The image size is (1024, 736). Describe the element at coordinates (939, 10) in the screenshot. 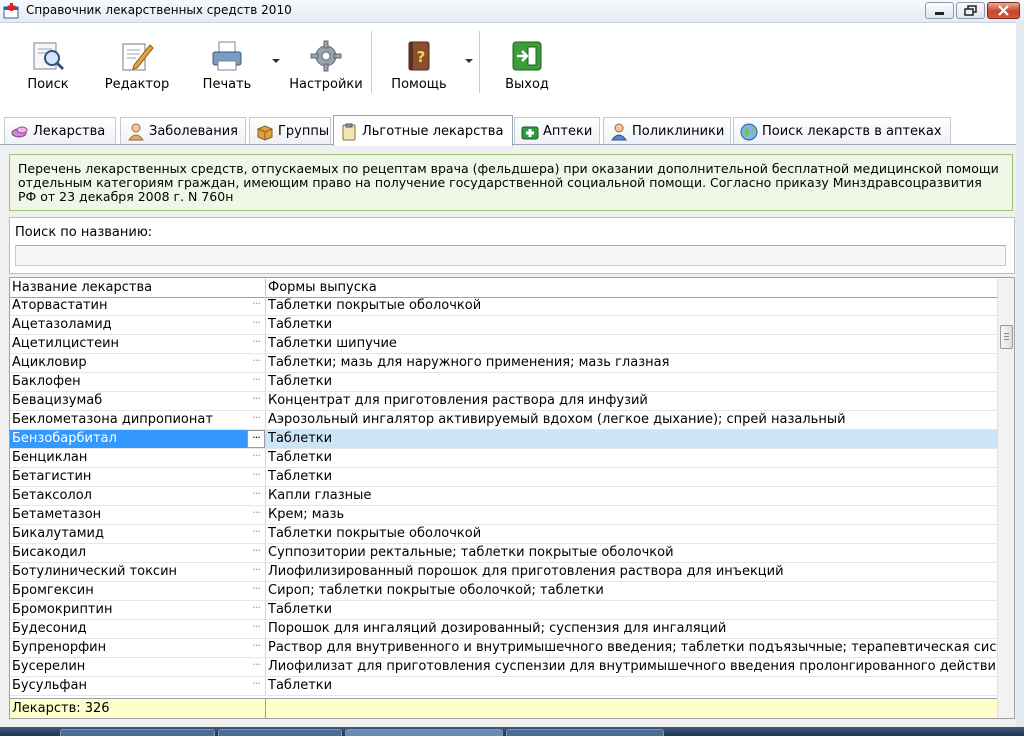

I see `minimize-button` at that location.